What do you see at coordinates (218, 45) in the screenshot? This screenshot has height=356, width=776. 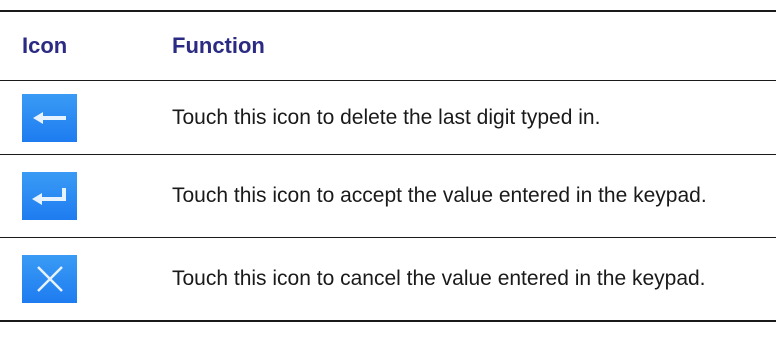 I see `function-column-header: Function` at bounding box center [218, 45].